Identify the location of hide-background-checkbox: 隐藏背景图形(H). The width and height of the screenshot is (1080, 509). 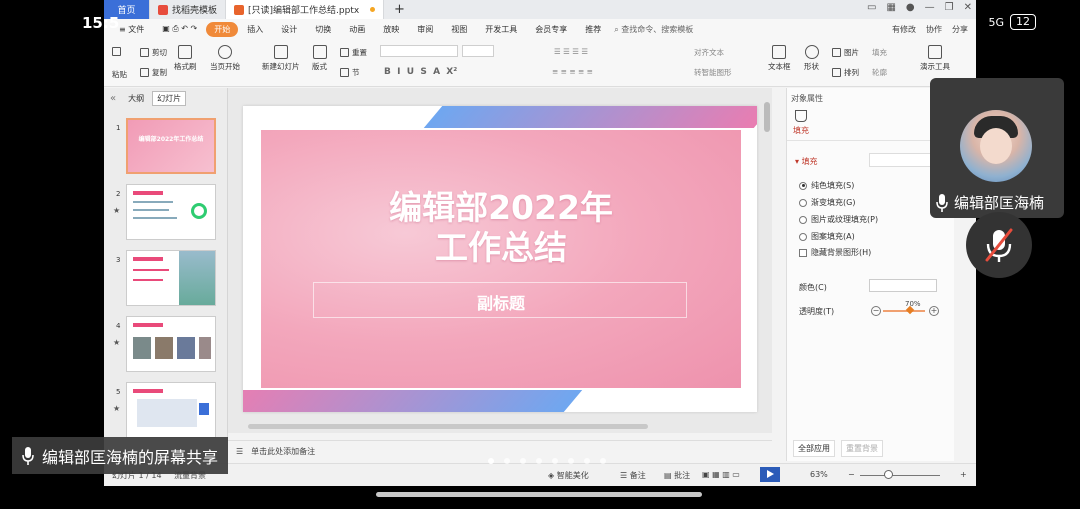
(835, 252).